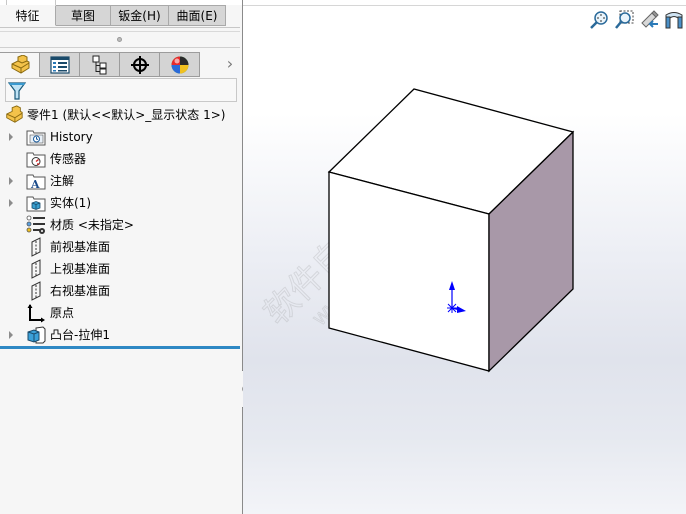 This screenshot has width=686, height=514. What do you see at coordinates (80, 335) in the screenshot?
I see `tree-item-label: 凸台-拉伸1` at bounding box center [80, 335].